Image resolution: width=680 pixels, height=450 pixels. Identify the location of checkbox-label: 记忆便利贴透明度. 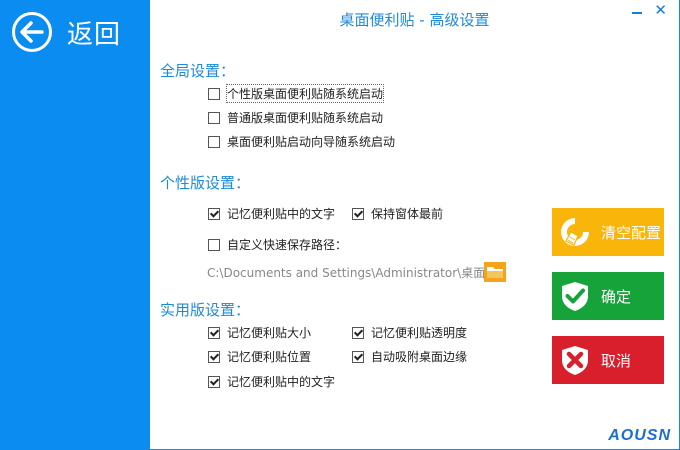
(419, 333).